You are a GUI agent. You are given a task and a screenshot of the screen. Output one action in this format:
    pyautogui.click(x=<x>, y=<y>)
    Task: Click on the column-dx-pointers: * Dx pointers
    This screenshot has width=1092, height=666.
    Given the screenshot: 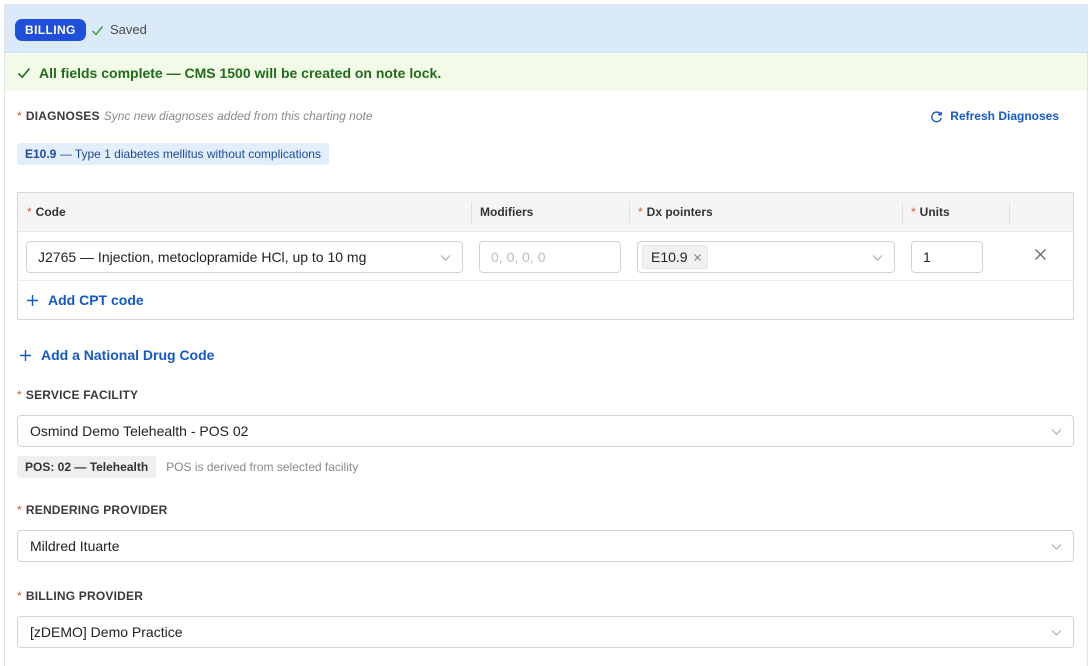 What is the action you would take?
    pyautogui.click(x=671, y=212)
    